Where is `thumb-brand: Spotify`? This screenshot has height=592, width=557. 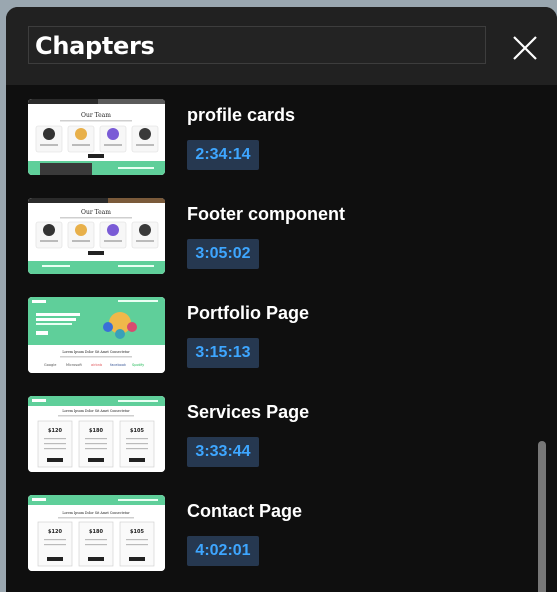 thumb-brand: Spotify is located at coordinates (138, 365).